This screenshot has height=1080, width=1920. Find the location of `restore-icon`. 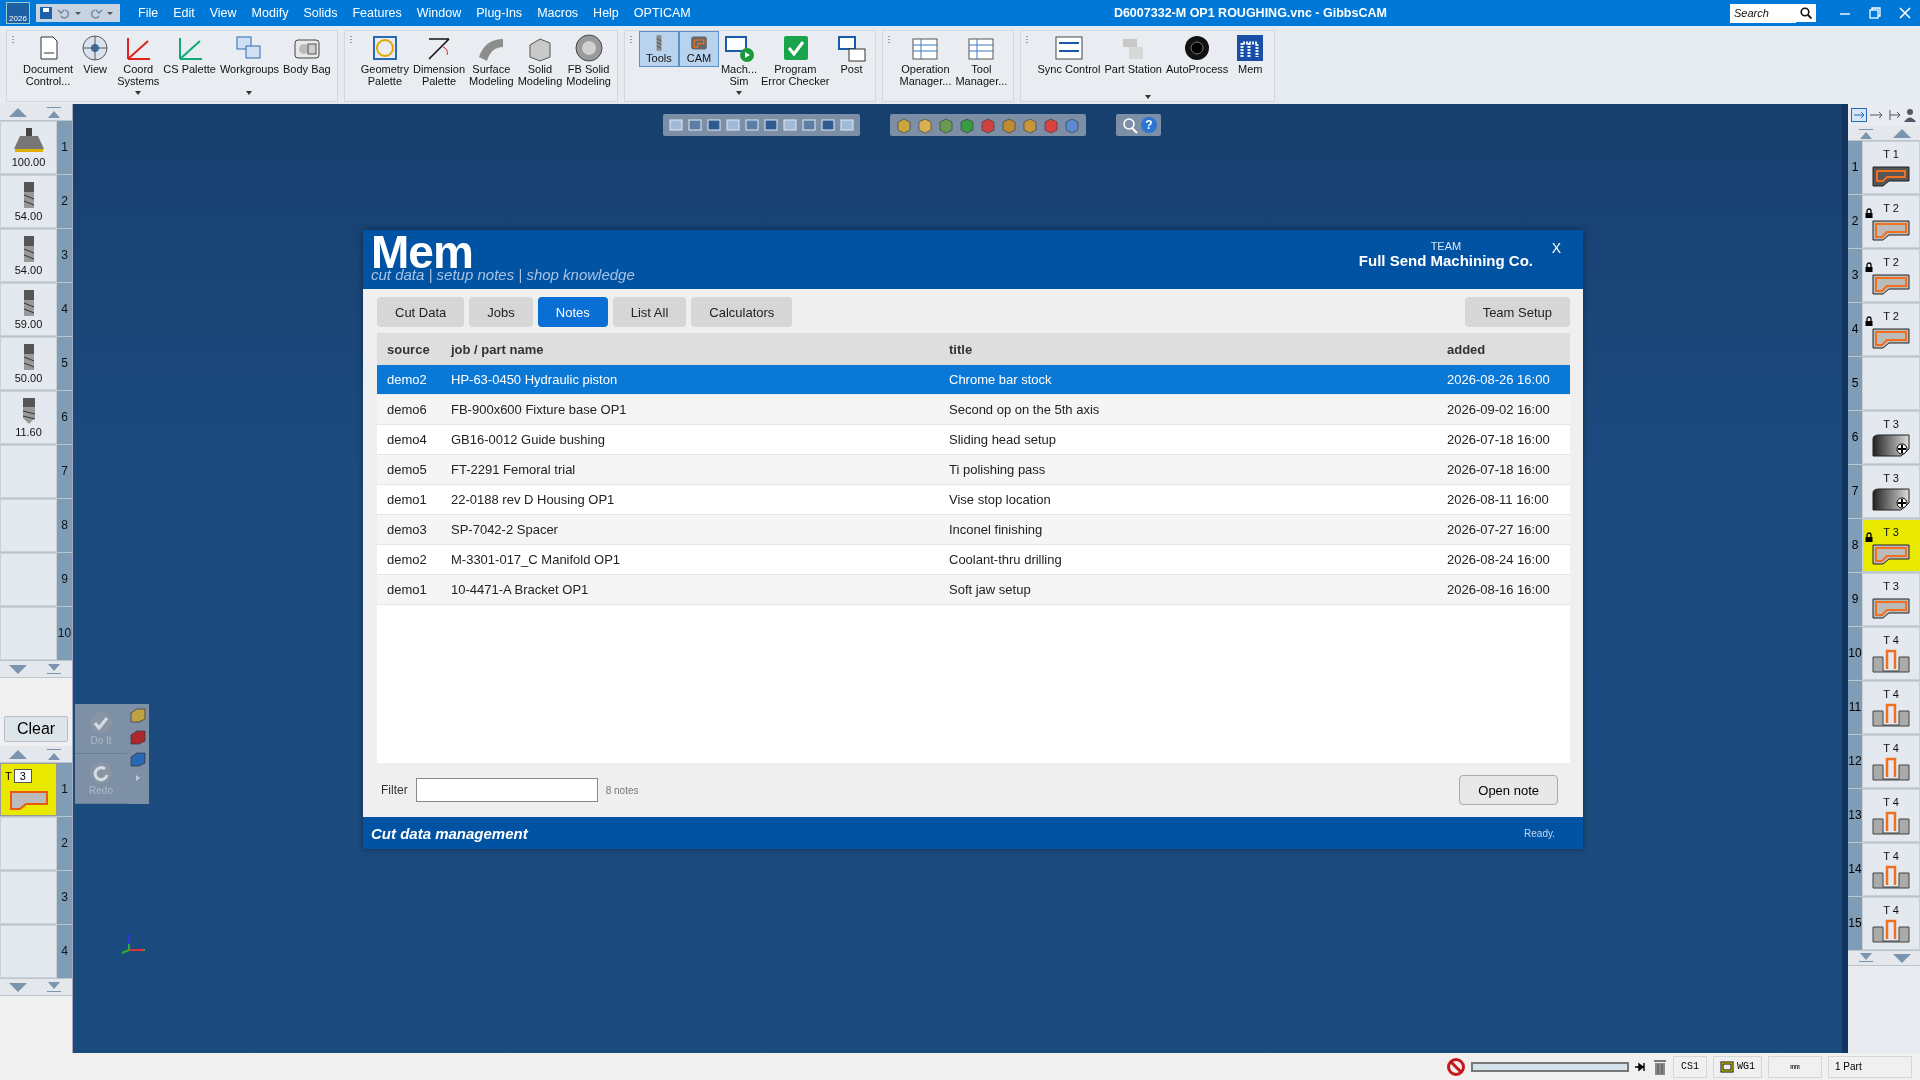

restore-icon is located at coordinates (1875, 13).